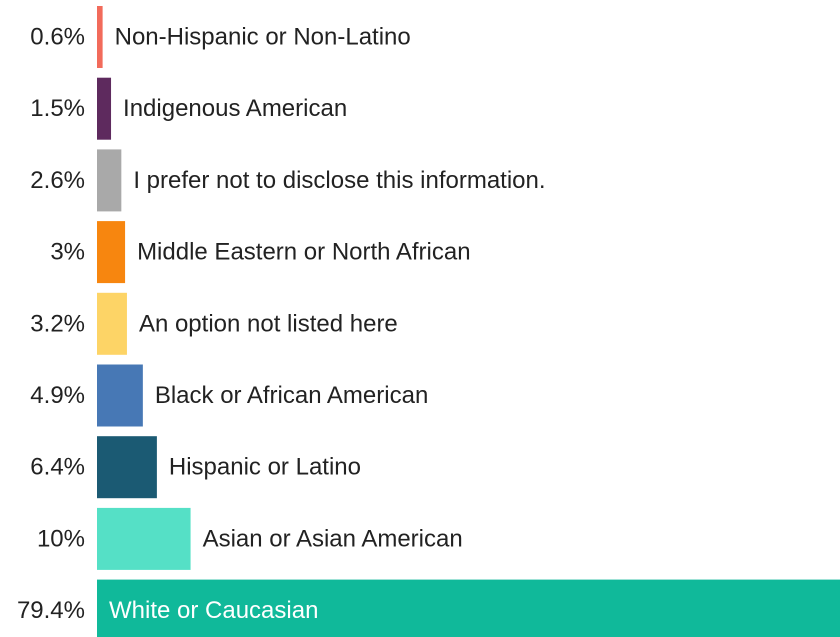 Image resolution: width=840 pixels, height=637 pixels. I want to click on value-label: 3%, so click(67, 252).